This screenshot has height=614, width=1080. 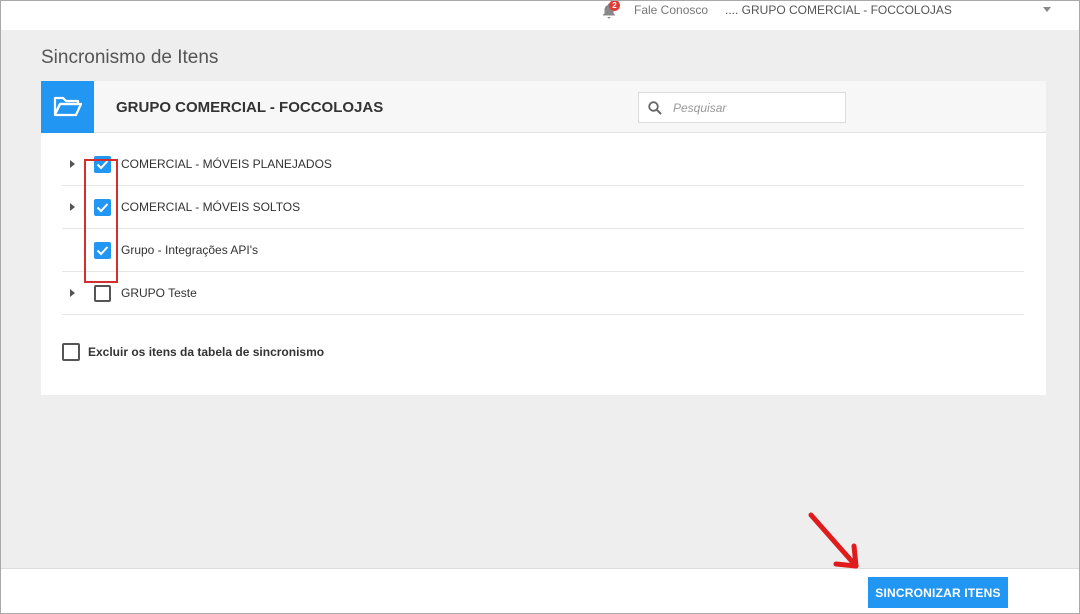 What do you see at coordinates (159, 293) in the screenshot?
I see `list-item-label: GRUPO Teste` at bounding box center [159, 293].